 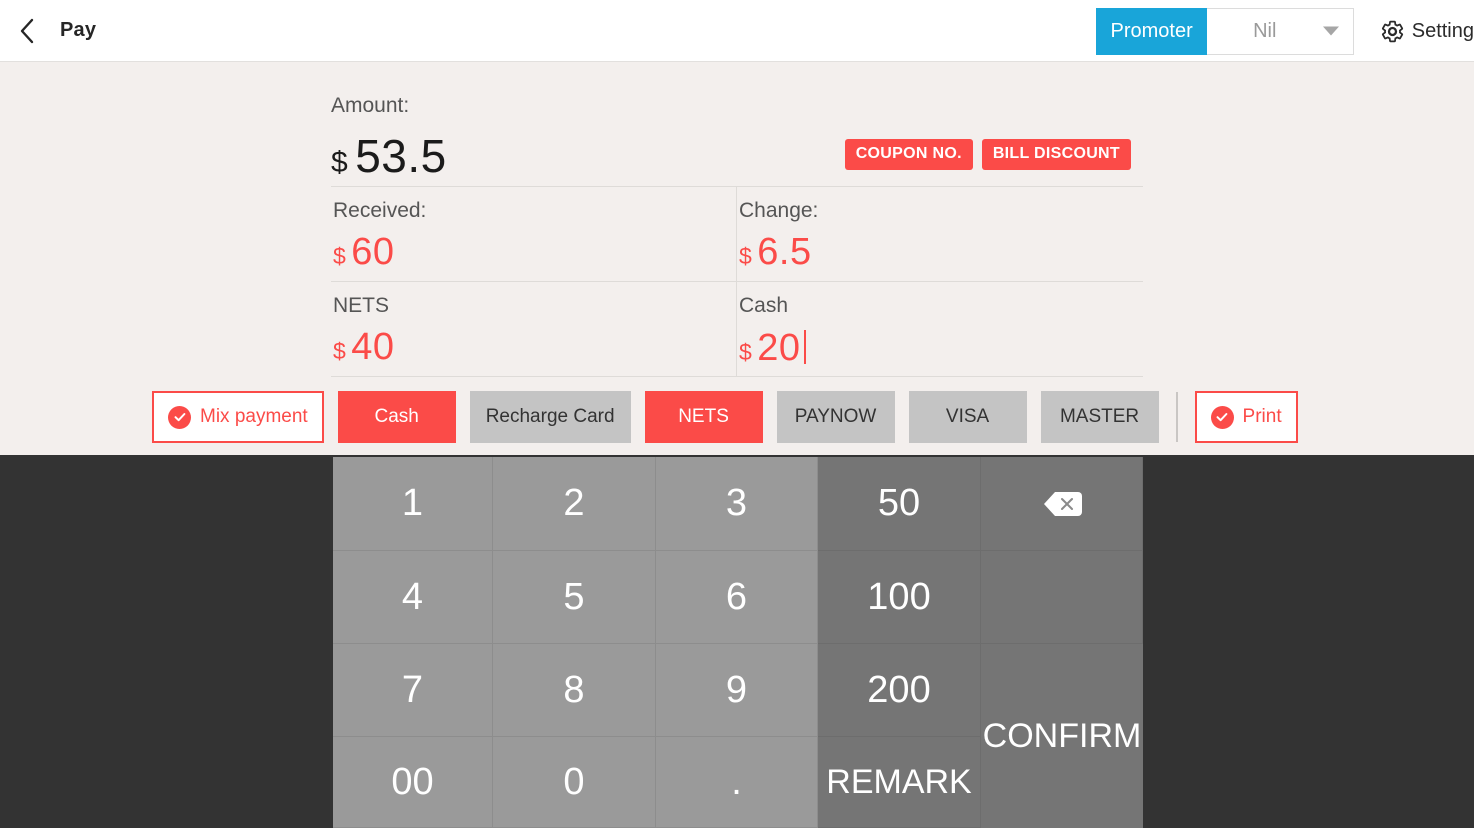 I want to click on amount-number: 53.5, so click(x=401, y=156).